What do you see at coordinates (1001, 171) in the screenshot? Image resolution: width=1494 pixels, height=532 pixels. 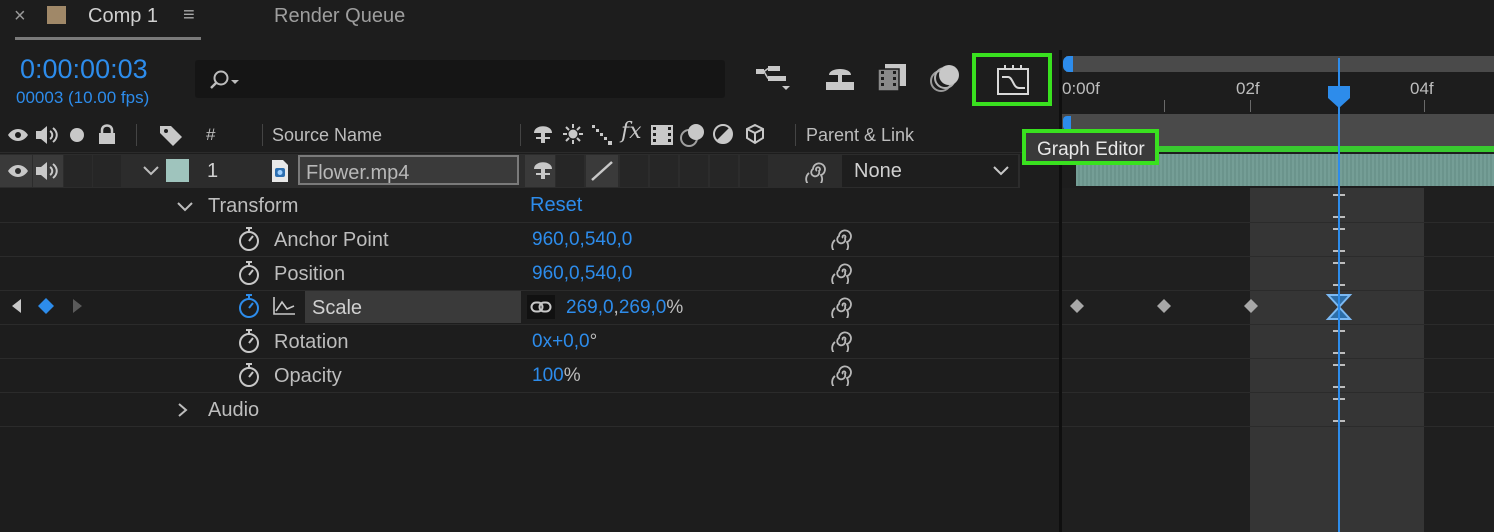 I see `chevron-down-icon` at bounding box center [1001, 171].